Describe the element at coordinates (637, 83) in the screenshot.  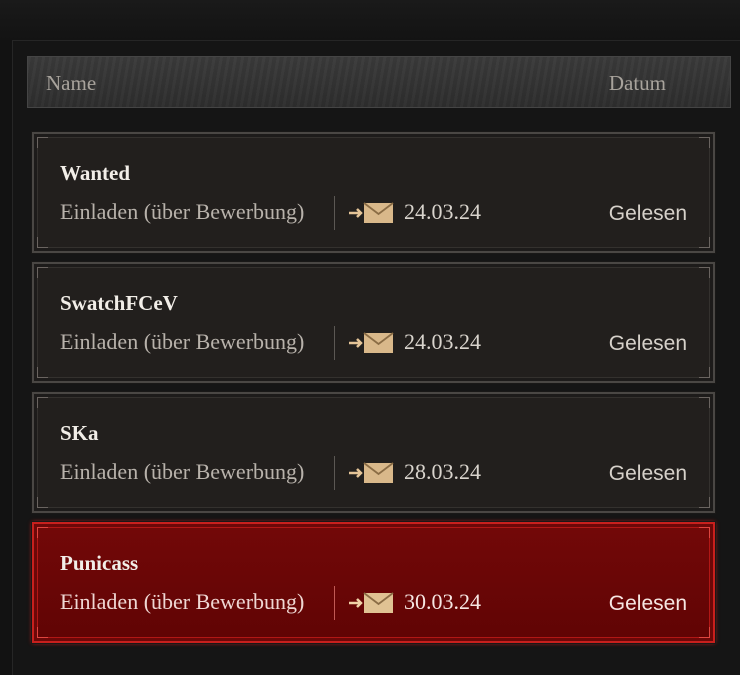
I see `column-header-date: Datum` at that location.